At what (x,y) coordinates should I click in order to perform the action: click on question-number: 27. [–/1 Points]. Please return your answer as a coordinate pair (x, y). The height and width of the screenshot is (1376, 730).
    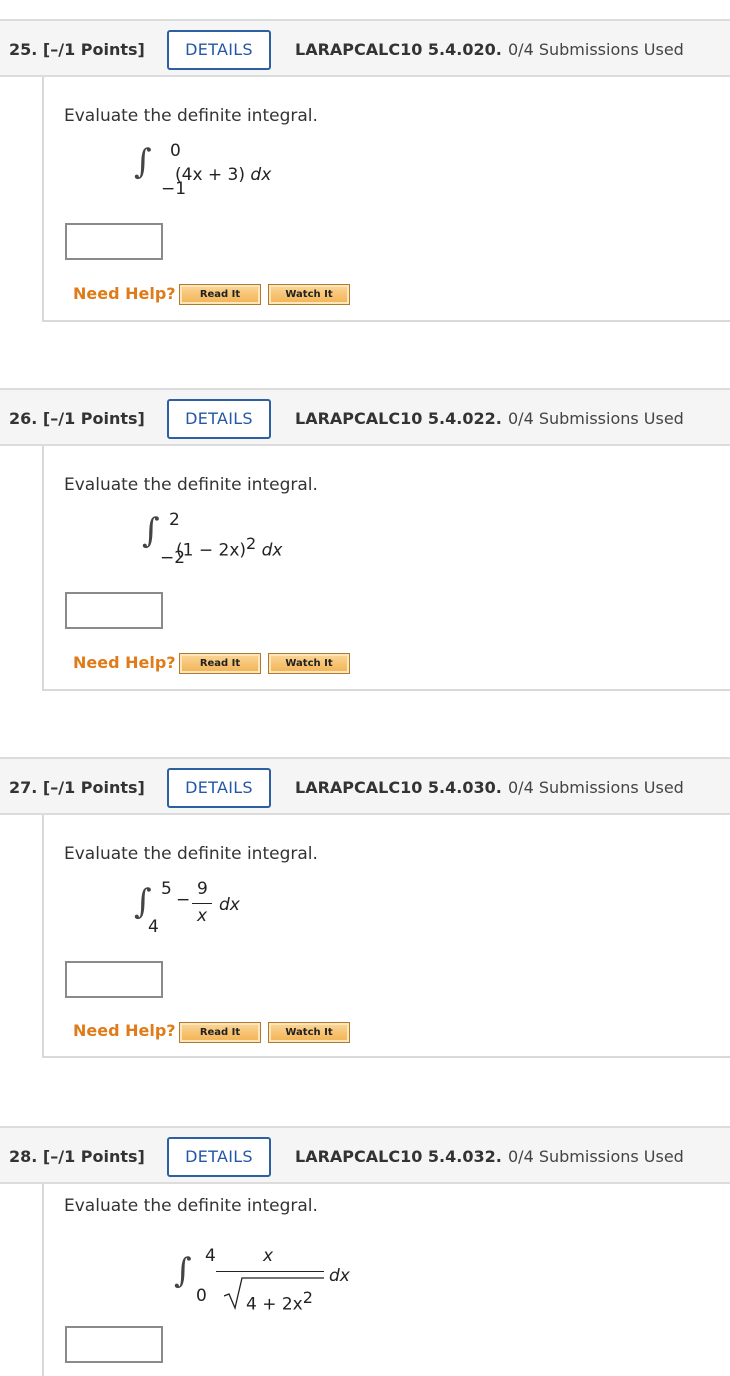
    Looking at the image, I should click on (77, 787).